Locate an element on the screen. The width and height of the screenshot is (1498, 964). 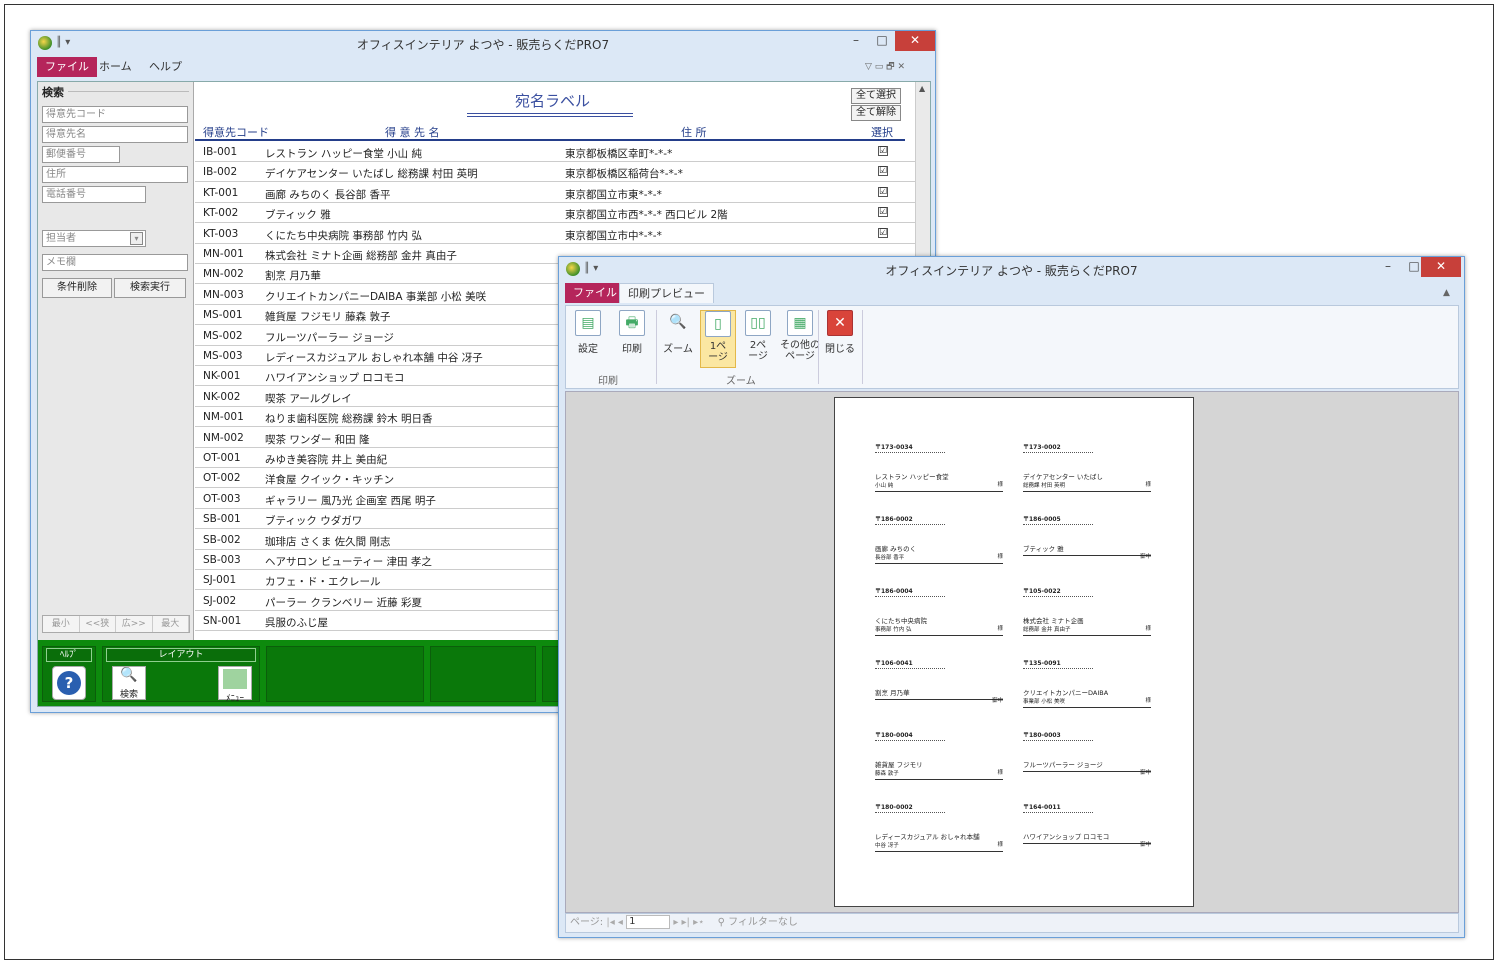
row-code: NK-001 is located at coordinates (222, 376).